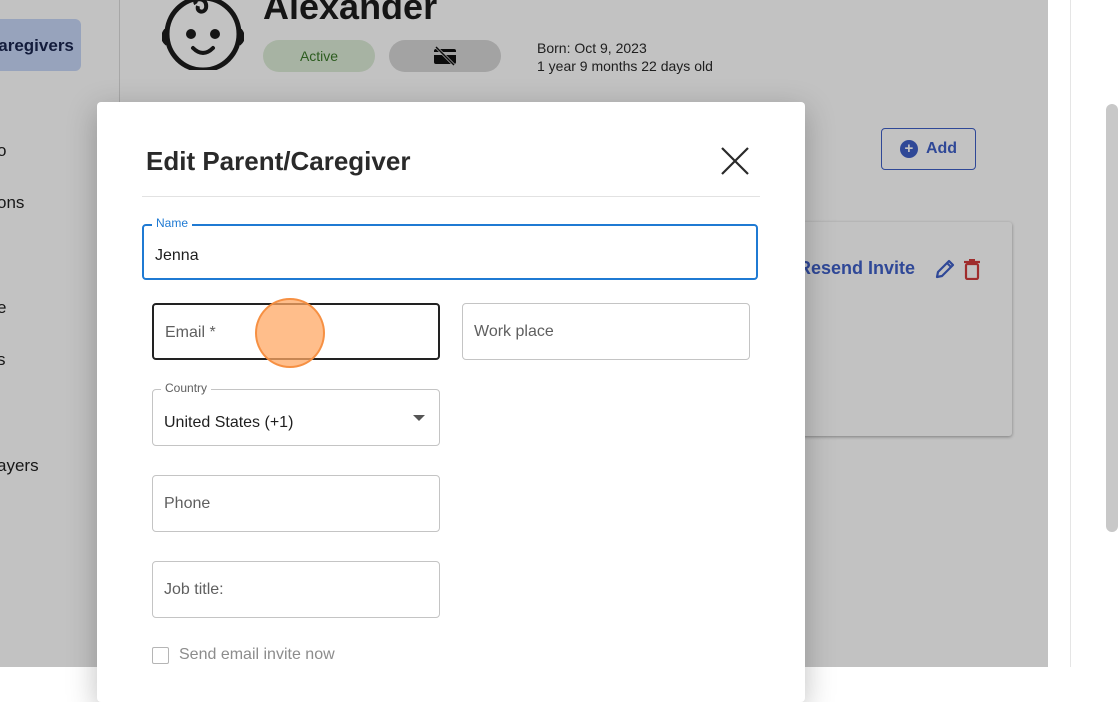 This screenshot has height=702, width=1120. What do you see at coordinates (186, 388) in the screenshot?
I see `country-select-label: Country` at bounding box center [186, 388].